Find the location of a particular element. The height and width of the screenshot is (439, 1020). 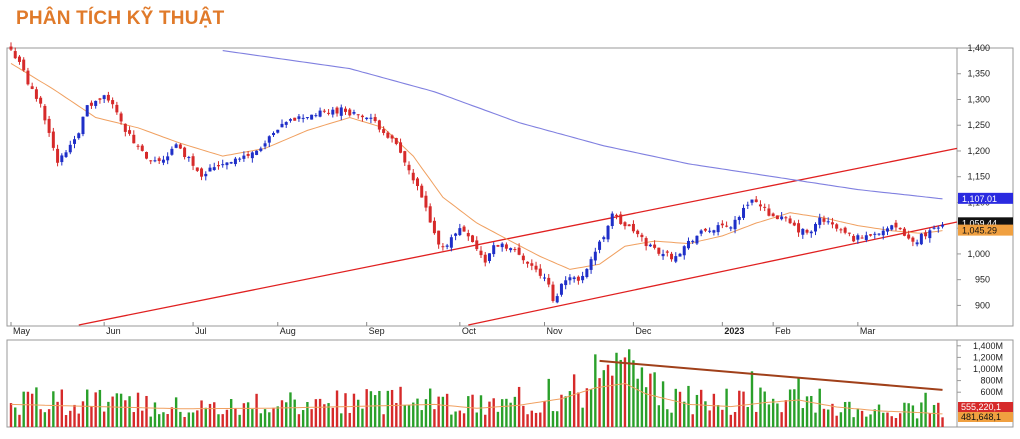

x-tick-label: Sep is located at coordinates (377, 331).